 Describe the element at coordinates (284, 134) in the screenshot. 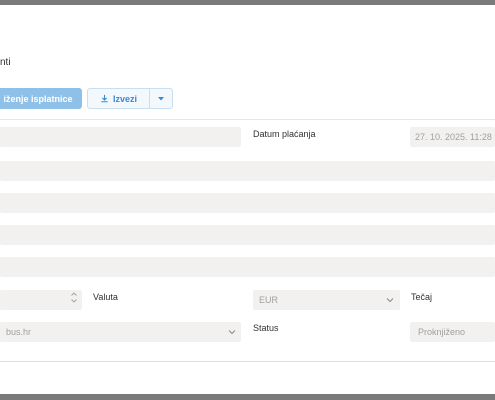

I see `payment-date-label: Datum plaćanja` at that location.